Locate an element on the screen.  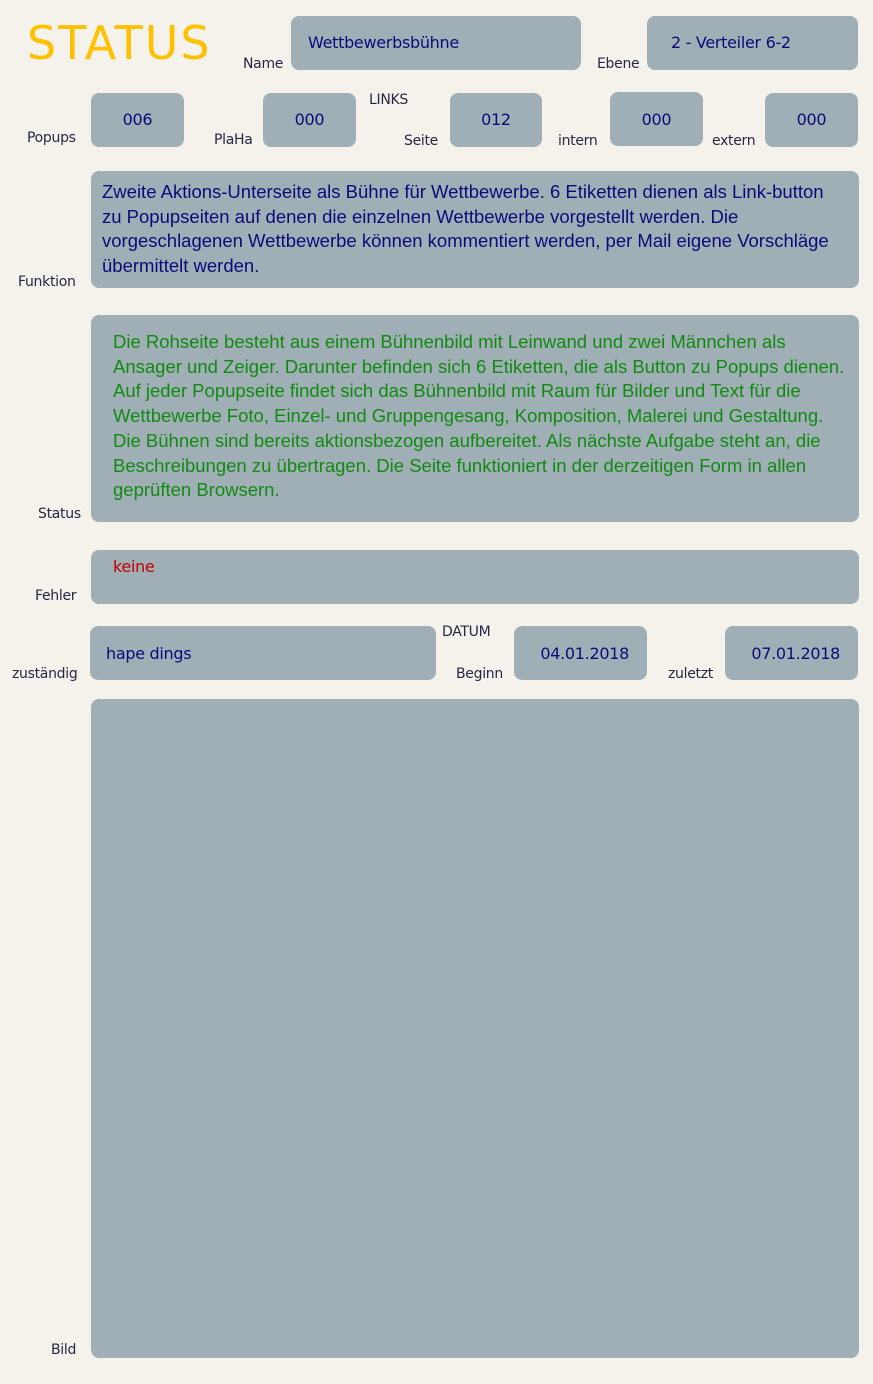
seite-field: 012 is located at coordinates (496, 120).